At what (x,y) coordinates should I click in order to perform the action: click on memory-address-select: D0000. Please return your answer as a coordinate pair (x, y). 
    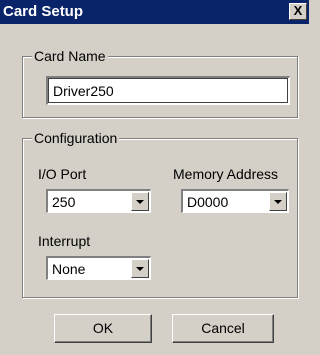
    Looking at the image, I should click on (235, 201).